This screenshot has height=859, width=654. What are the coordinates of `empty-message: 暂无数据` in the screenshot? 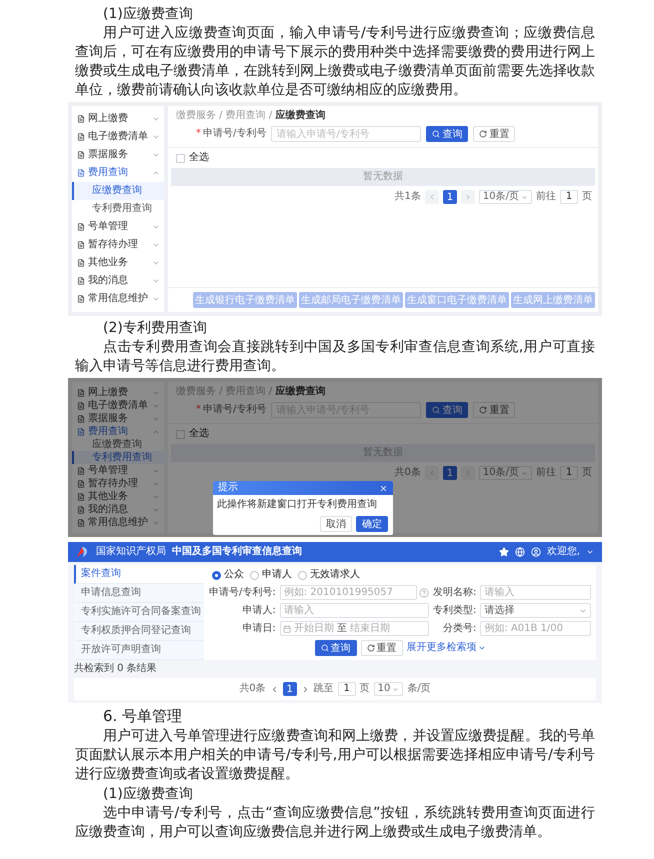 It's located at (383, 177).